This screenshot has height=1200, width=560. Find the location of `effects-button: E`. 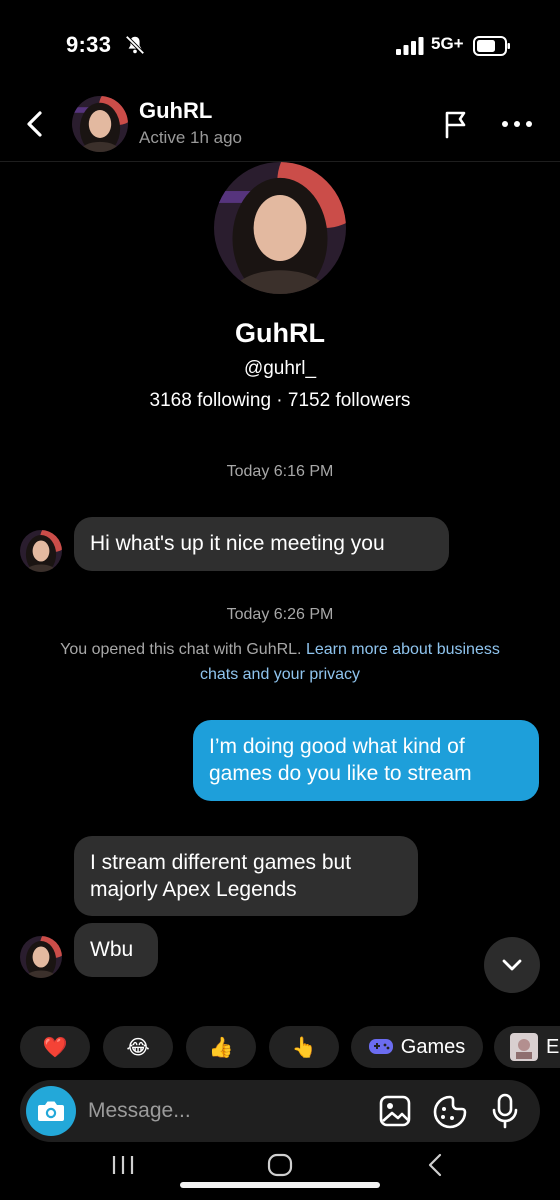

effects-button: E is located at coordinates (527, 1047).